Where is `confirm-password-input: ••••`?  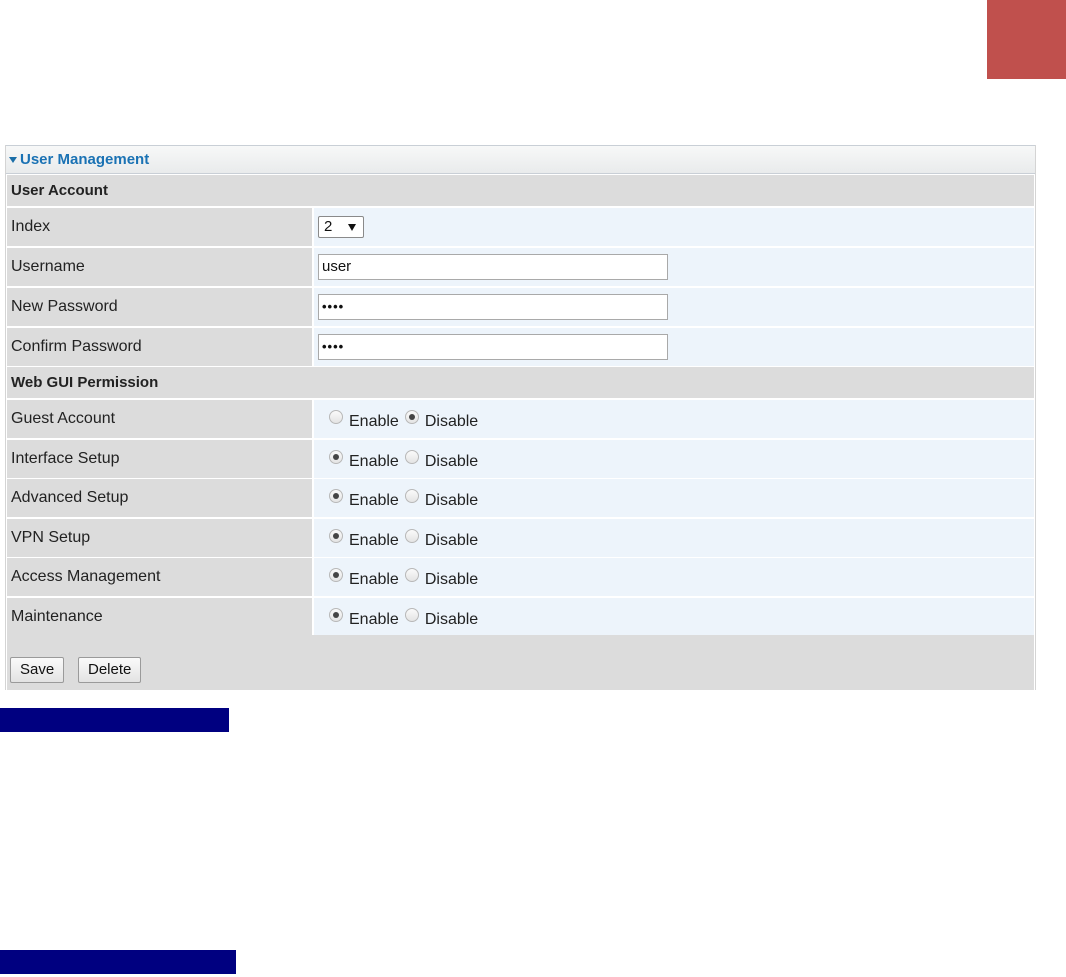 confirm-password-input: •••• is located at coordinates (493, 347).